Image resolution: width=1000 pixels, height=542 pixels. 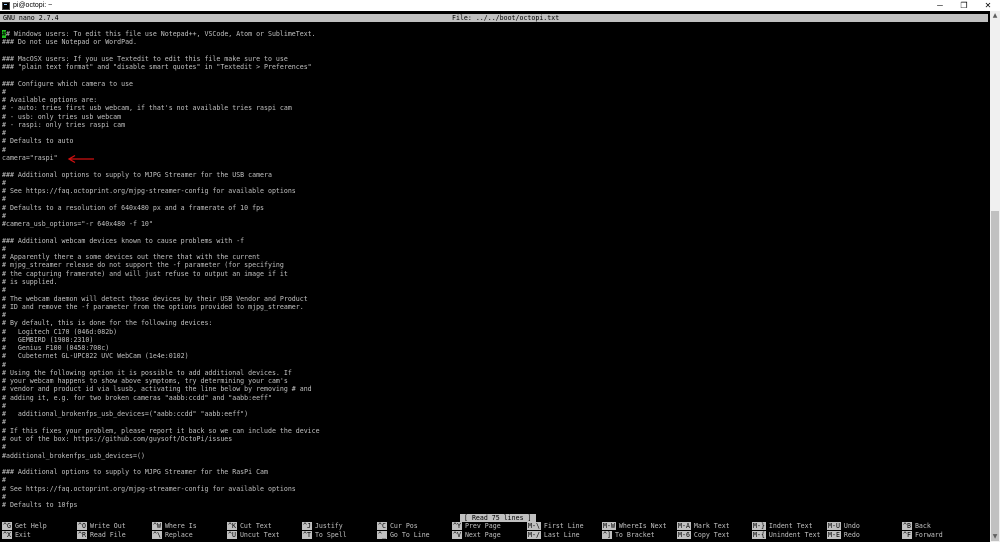 I want to click on shortcut-back: ^B Back, so click(x=916, y=526).